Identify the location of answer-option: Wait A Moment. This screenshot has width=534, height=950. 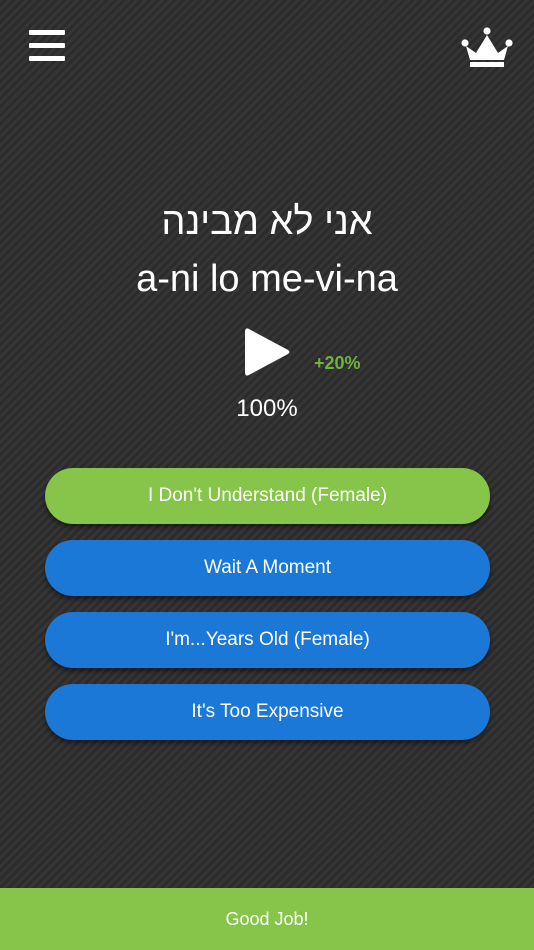
(267, 568).